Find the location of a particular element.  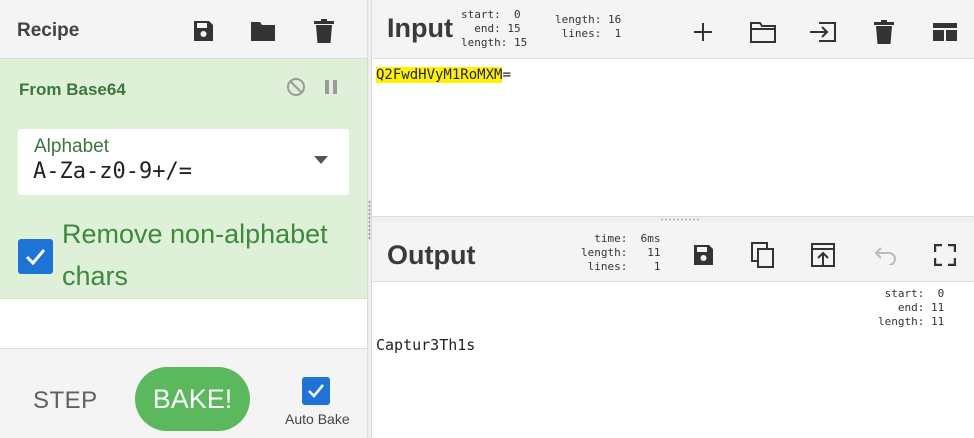

open-folder-icon is located at coordinates (763, 32).